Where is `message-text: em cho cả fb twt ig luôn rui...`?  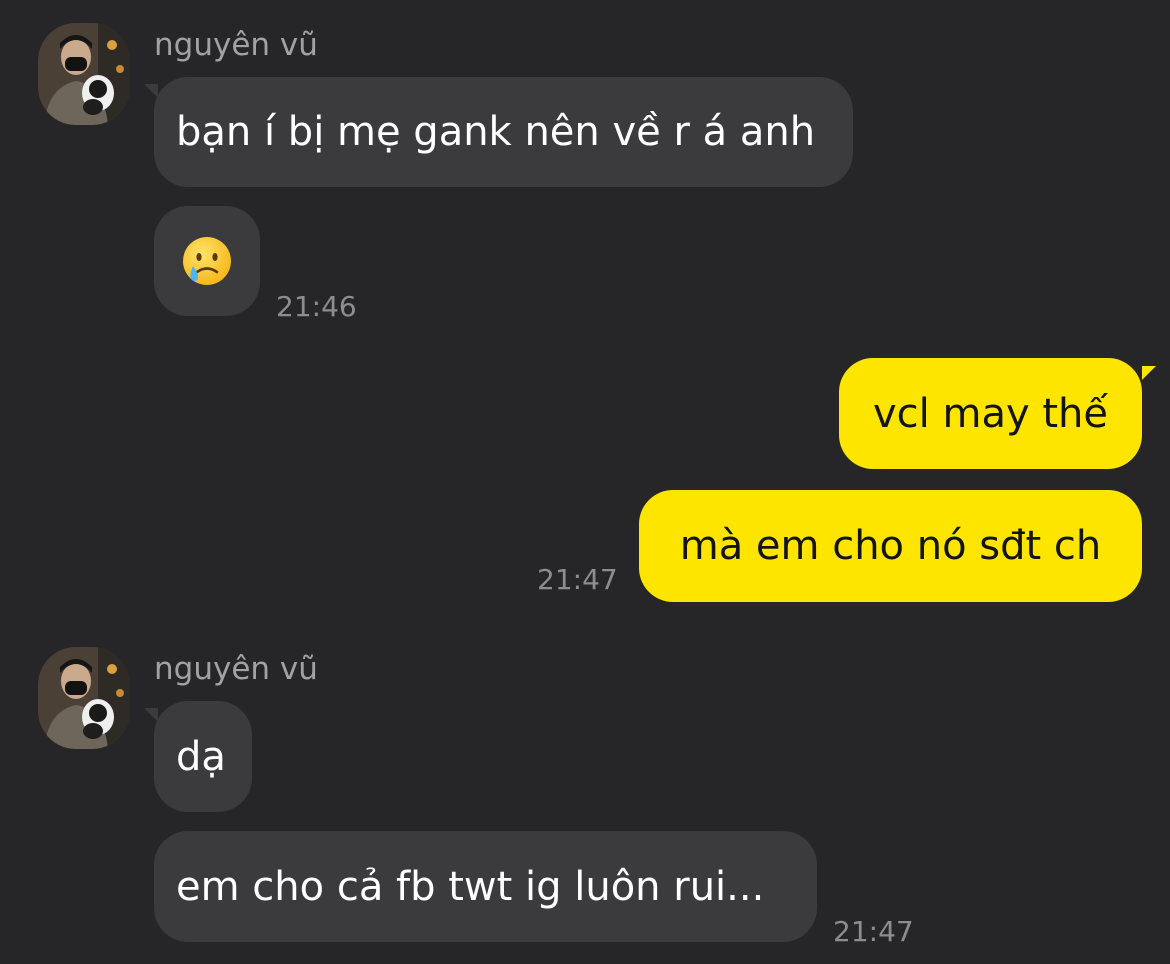 message-text: em cho cả fb twt ig luôn rui... is located at coordinates (470, 886).